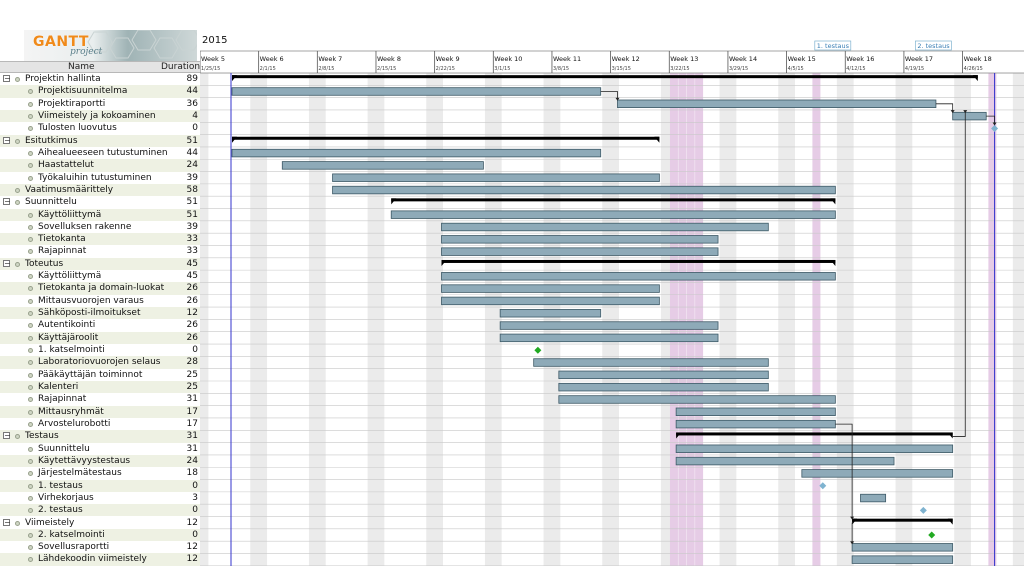 This screenshot has height=570, width=1024. I want to click on task-duration: 89, so click(192, 79).